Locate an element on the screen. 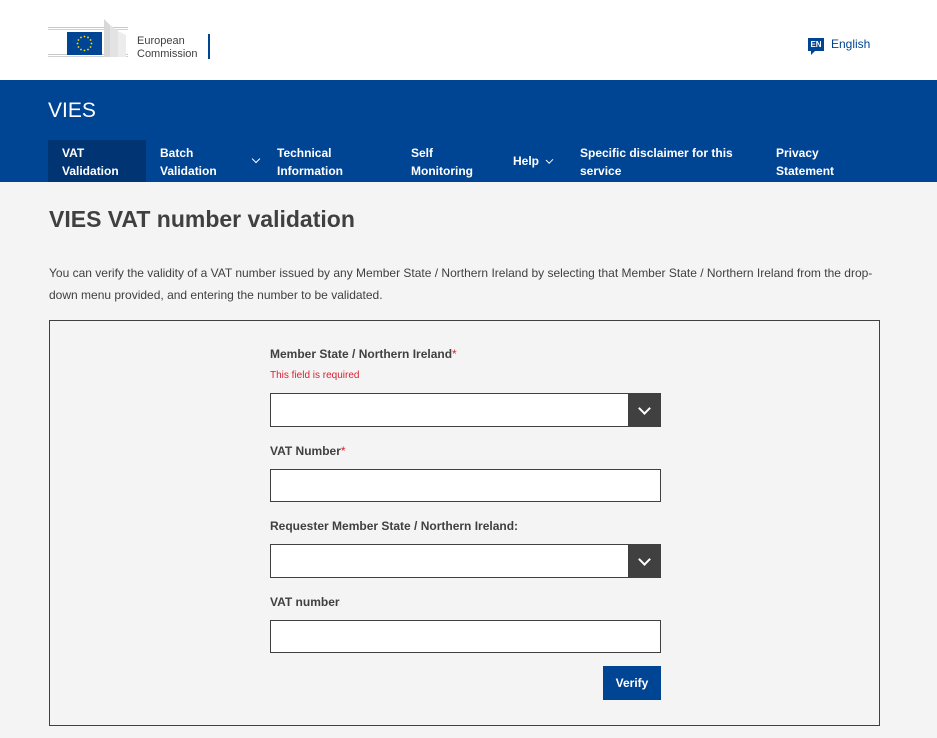 The image size is (937, 738). logo-line-2: Commission is located at coordinates (167, 54).